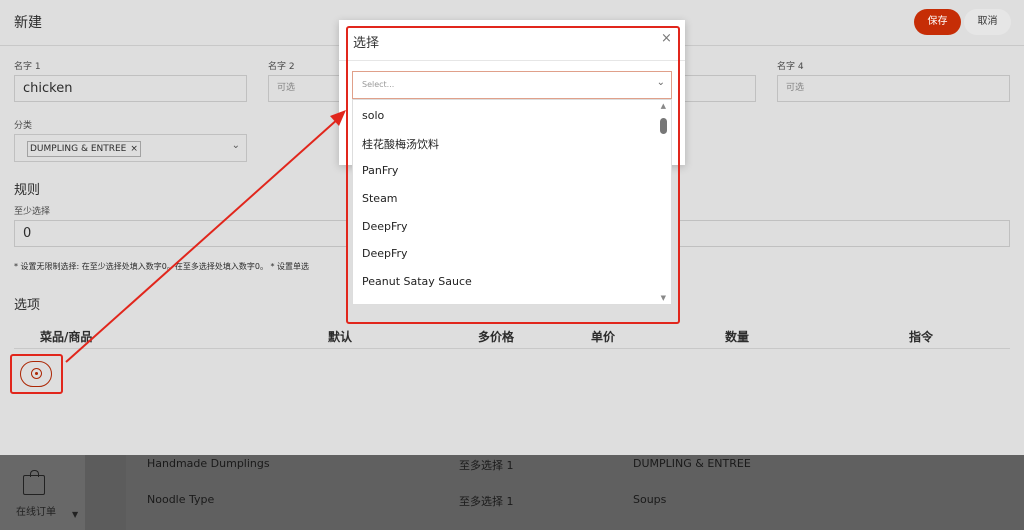  I want to click on online-orders-nav: 在线订单 ▼, so click(42, 492).